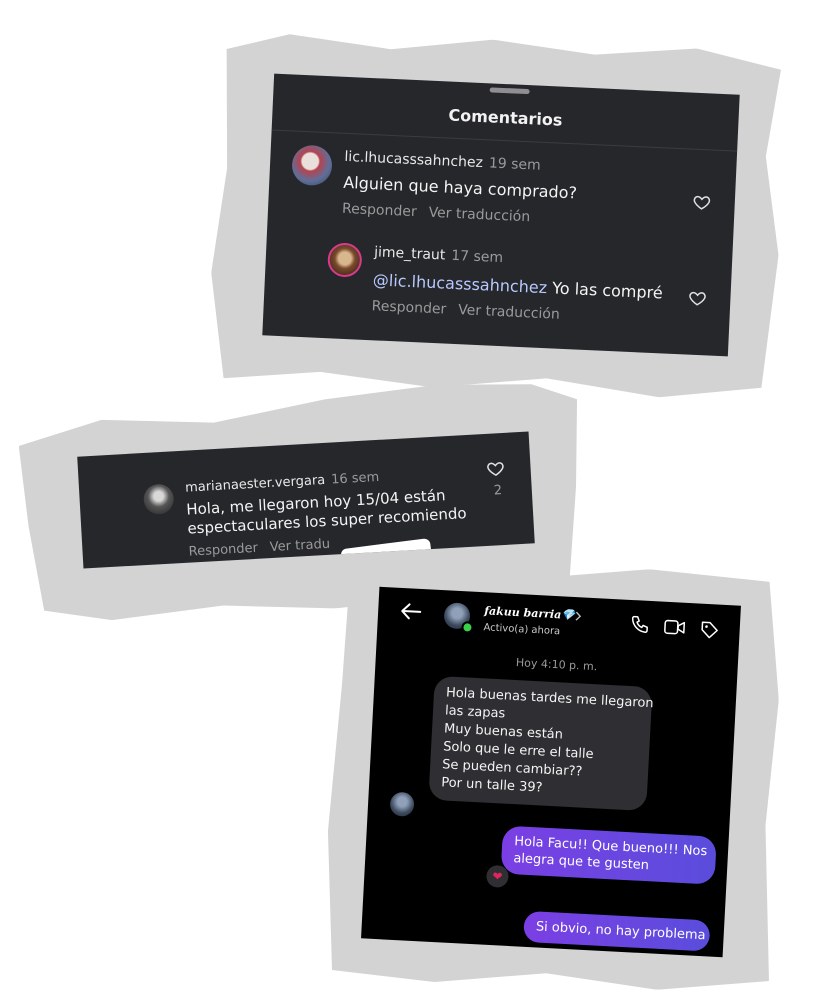 The width and height of the screenshot is (820, 1000). I want to click on comment-header: lic.lhucasssahnchez 19 sem, so click(442, 161).